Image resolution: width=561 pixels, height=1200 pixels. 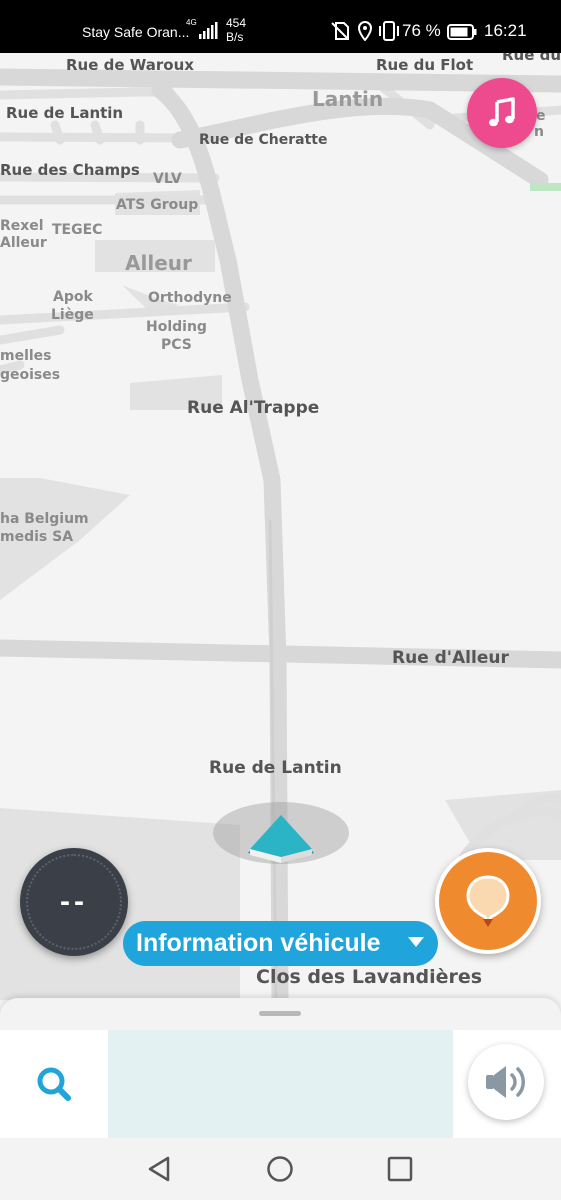 I want to click on vehicle-info-label: Information véhicule, so click(x=258, y=943).